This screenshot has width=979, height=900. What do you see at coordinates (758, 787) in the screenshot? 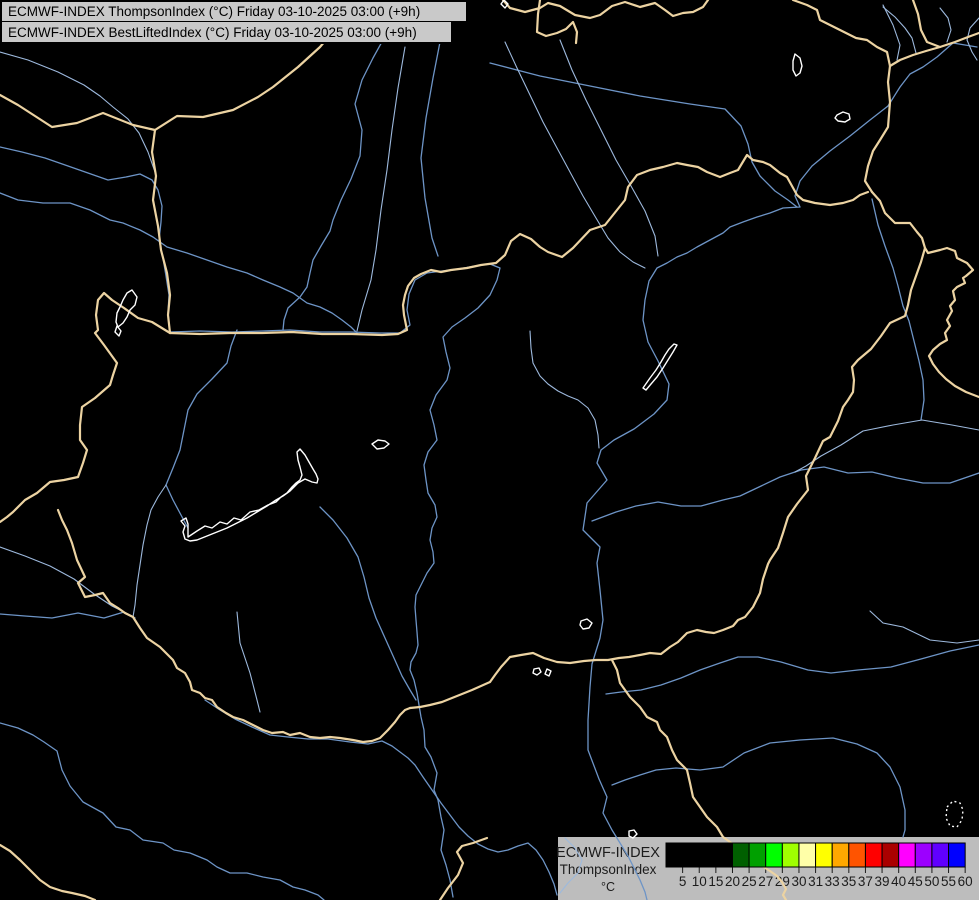
I see `river-begej` at bounding box center [758, 787].